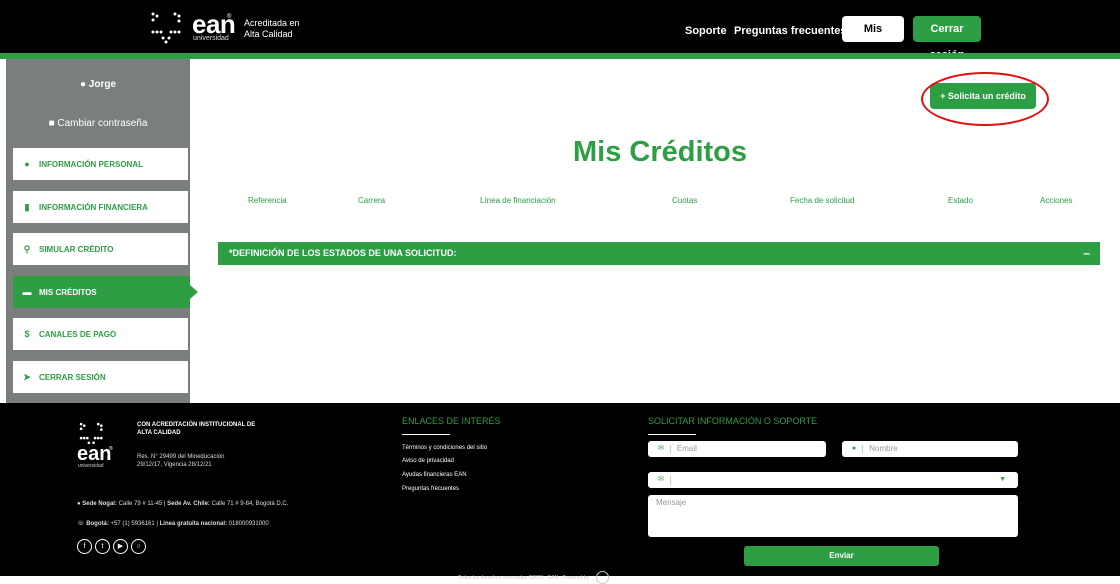  Describe the element at coordinates (833, 480) in the screenshot. I see `request-type-select: ✉ ▼` at that location.